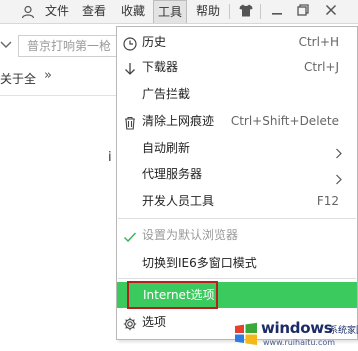  Describe the element at coordinates (331, 11) in the screenshot. I see `close-icon` at that location.